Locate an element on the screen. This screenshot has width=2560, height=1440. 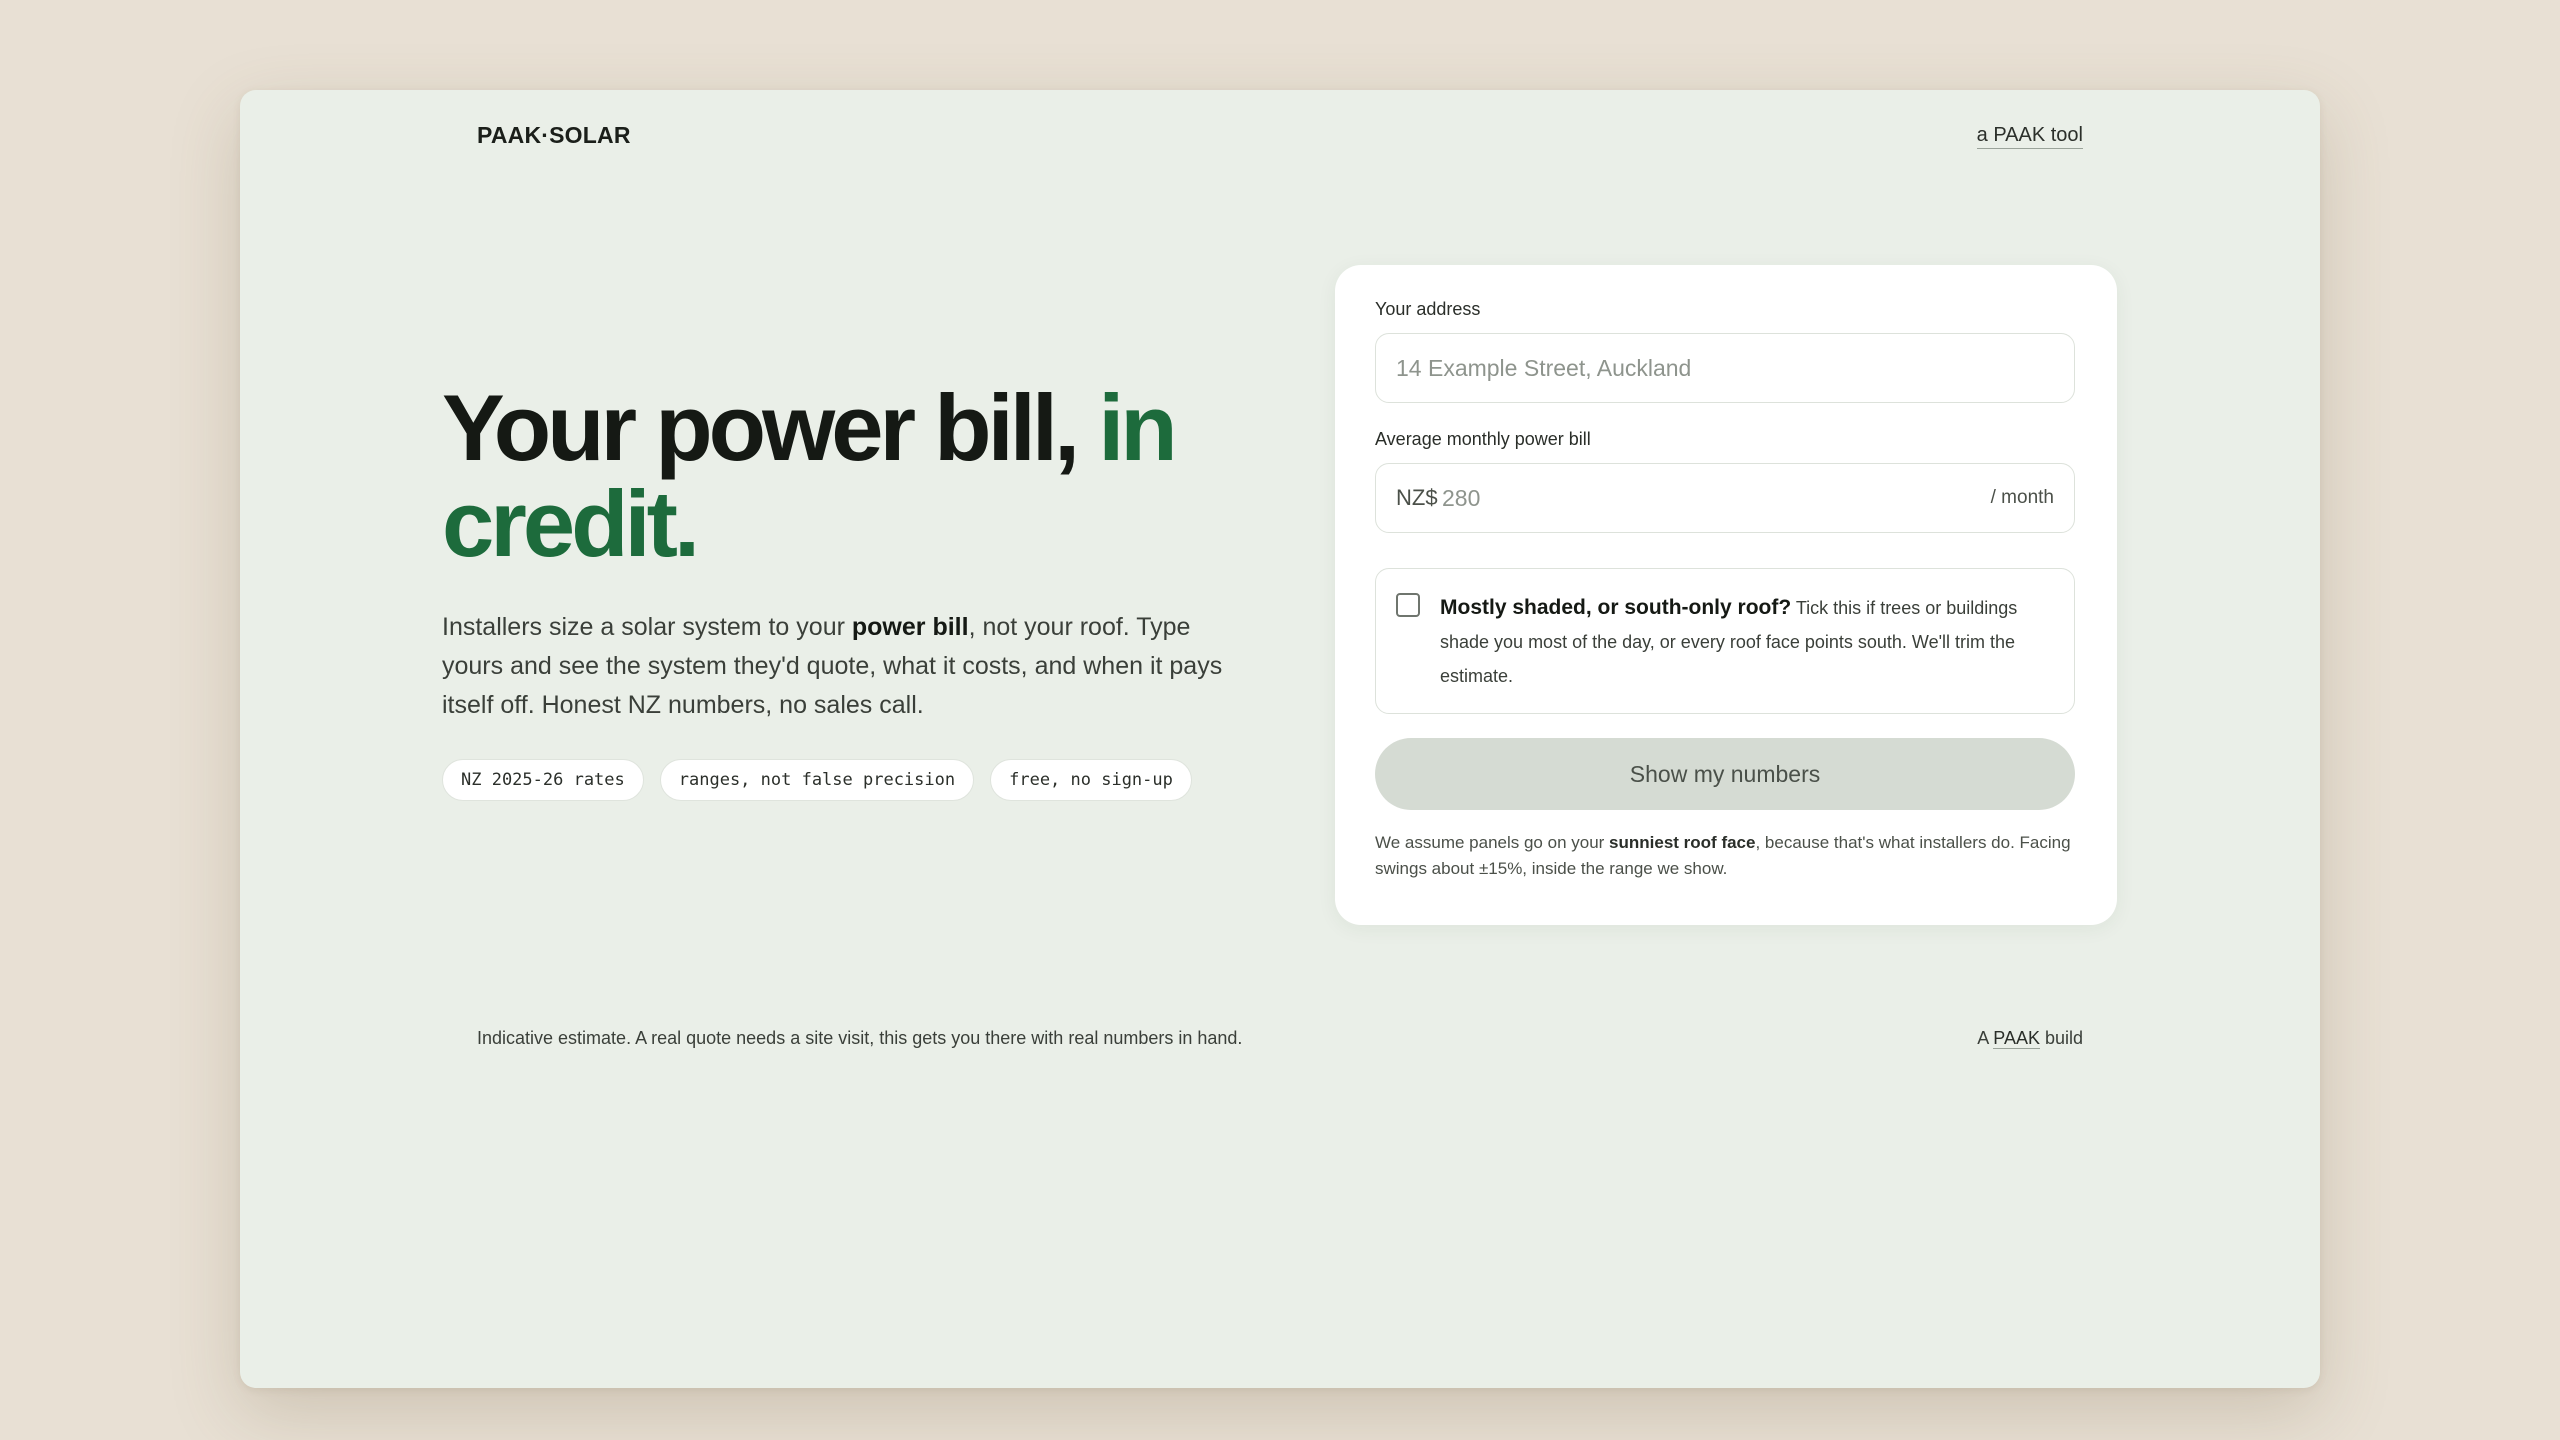
address-input is located at coordinates (1725, 368).